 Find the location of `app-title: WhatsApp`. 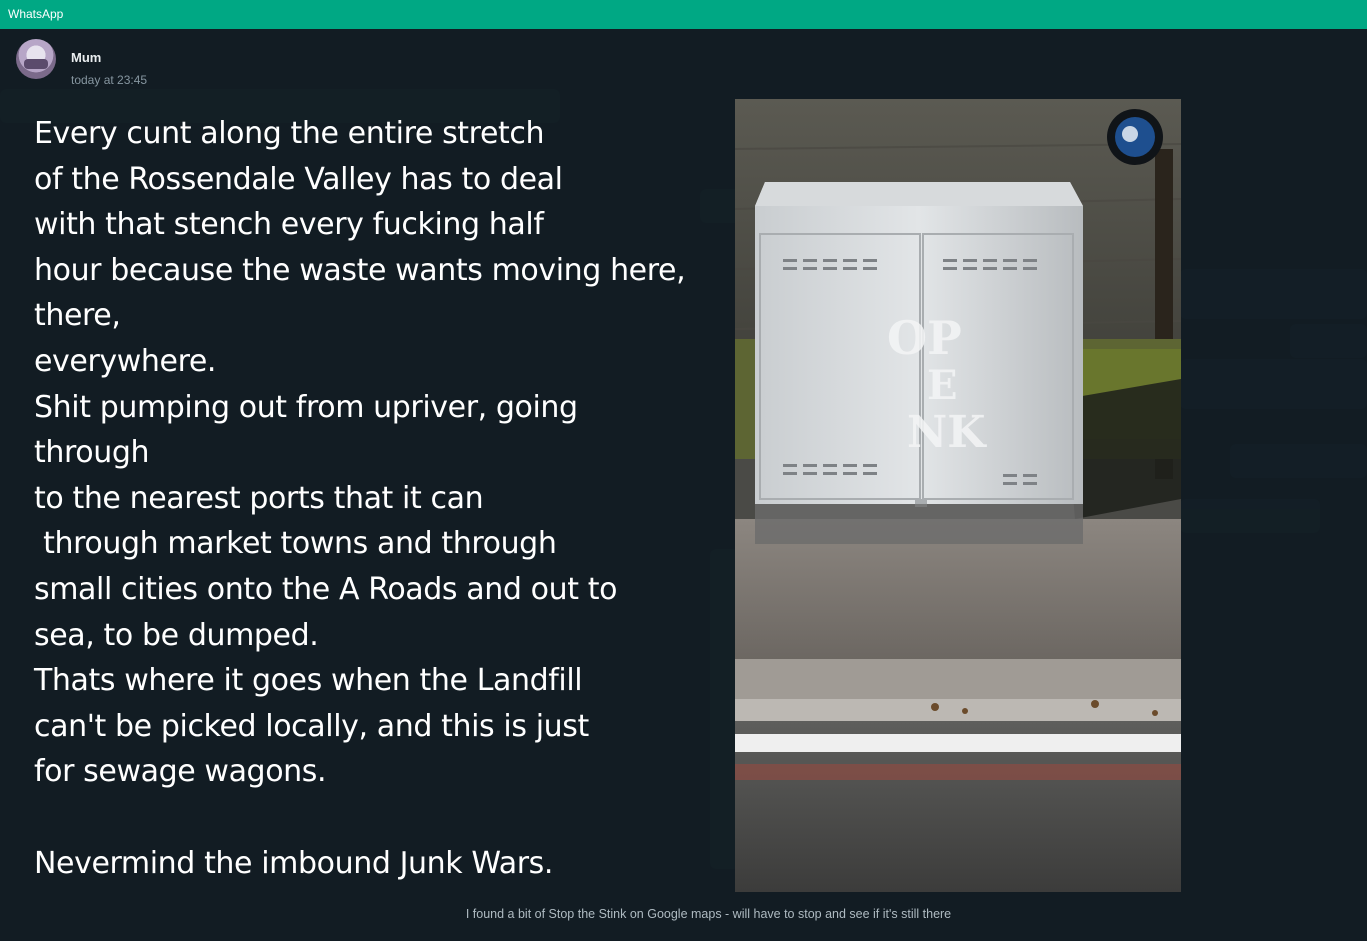

app-title: WhatsApp is located at coordinates (36, 14).